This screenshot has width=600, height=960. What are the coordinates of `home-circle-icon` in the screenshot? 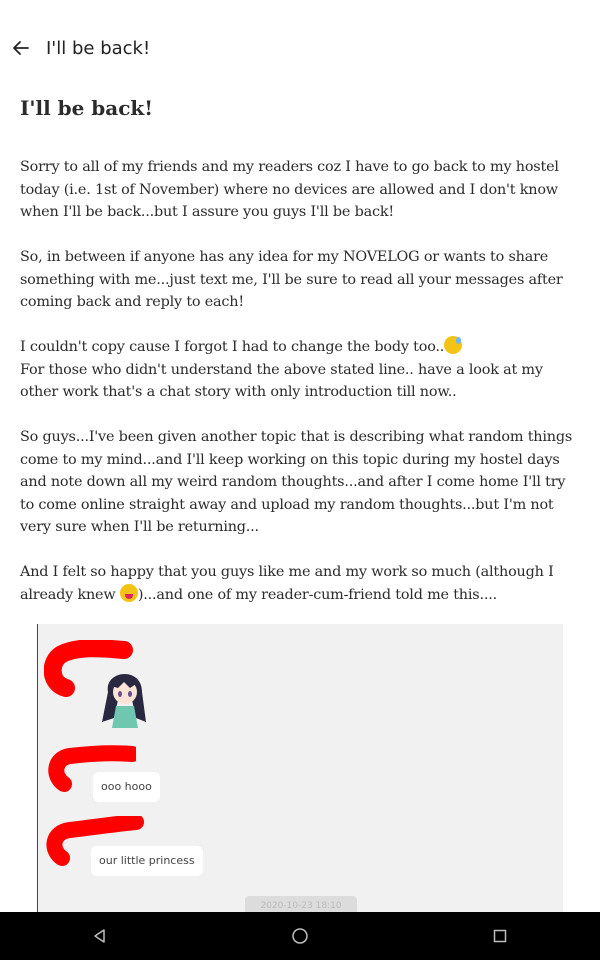 It's located at (300, 936).